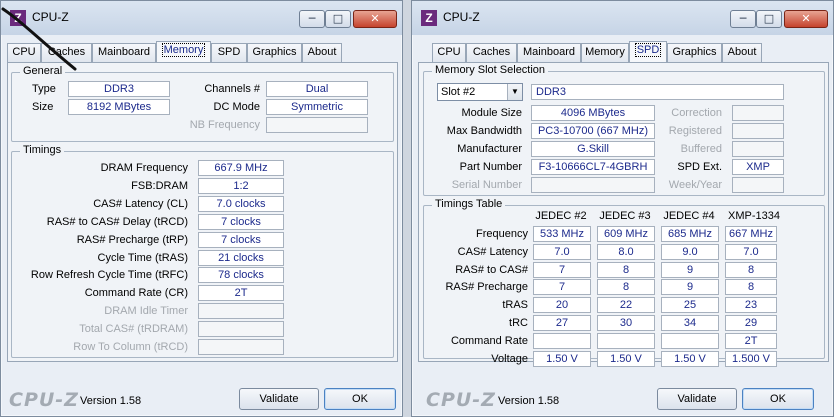 The image size is (834, 417). I want to click on table-row-label: Frequency, so click(502, 234).